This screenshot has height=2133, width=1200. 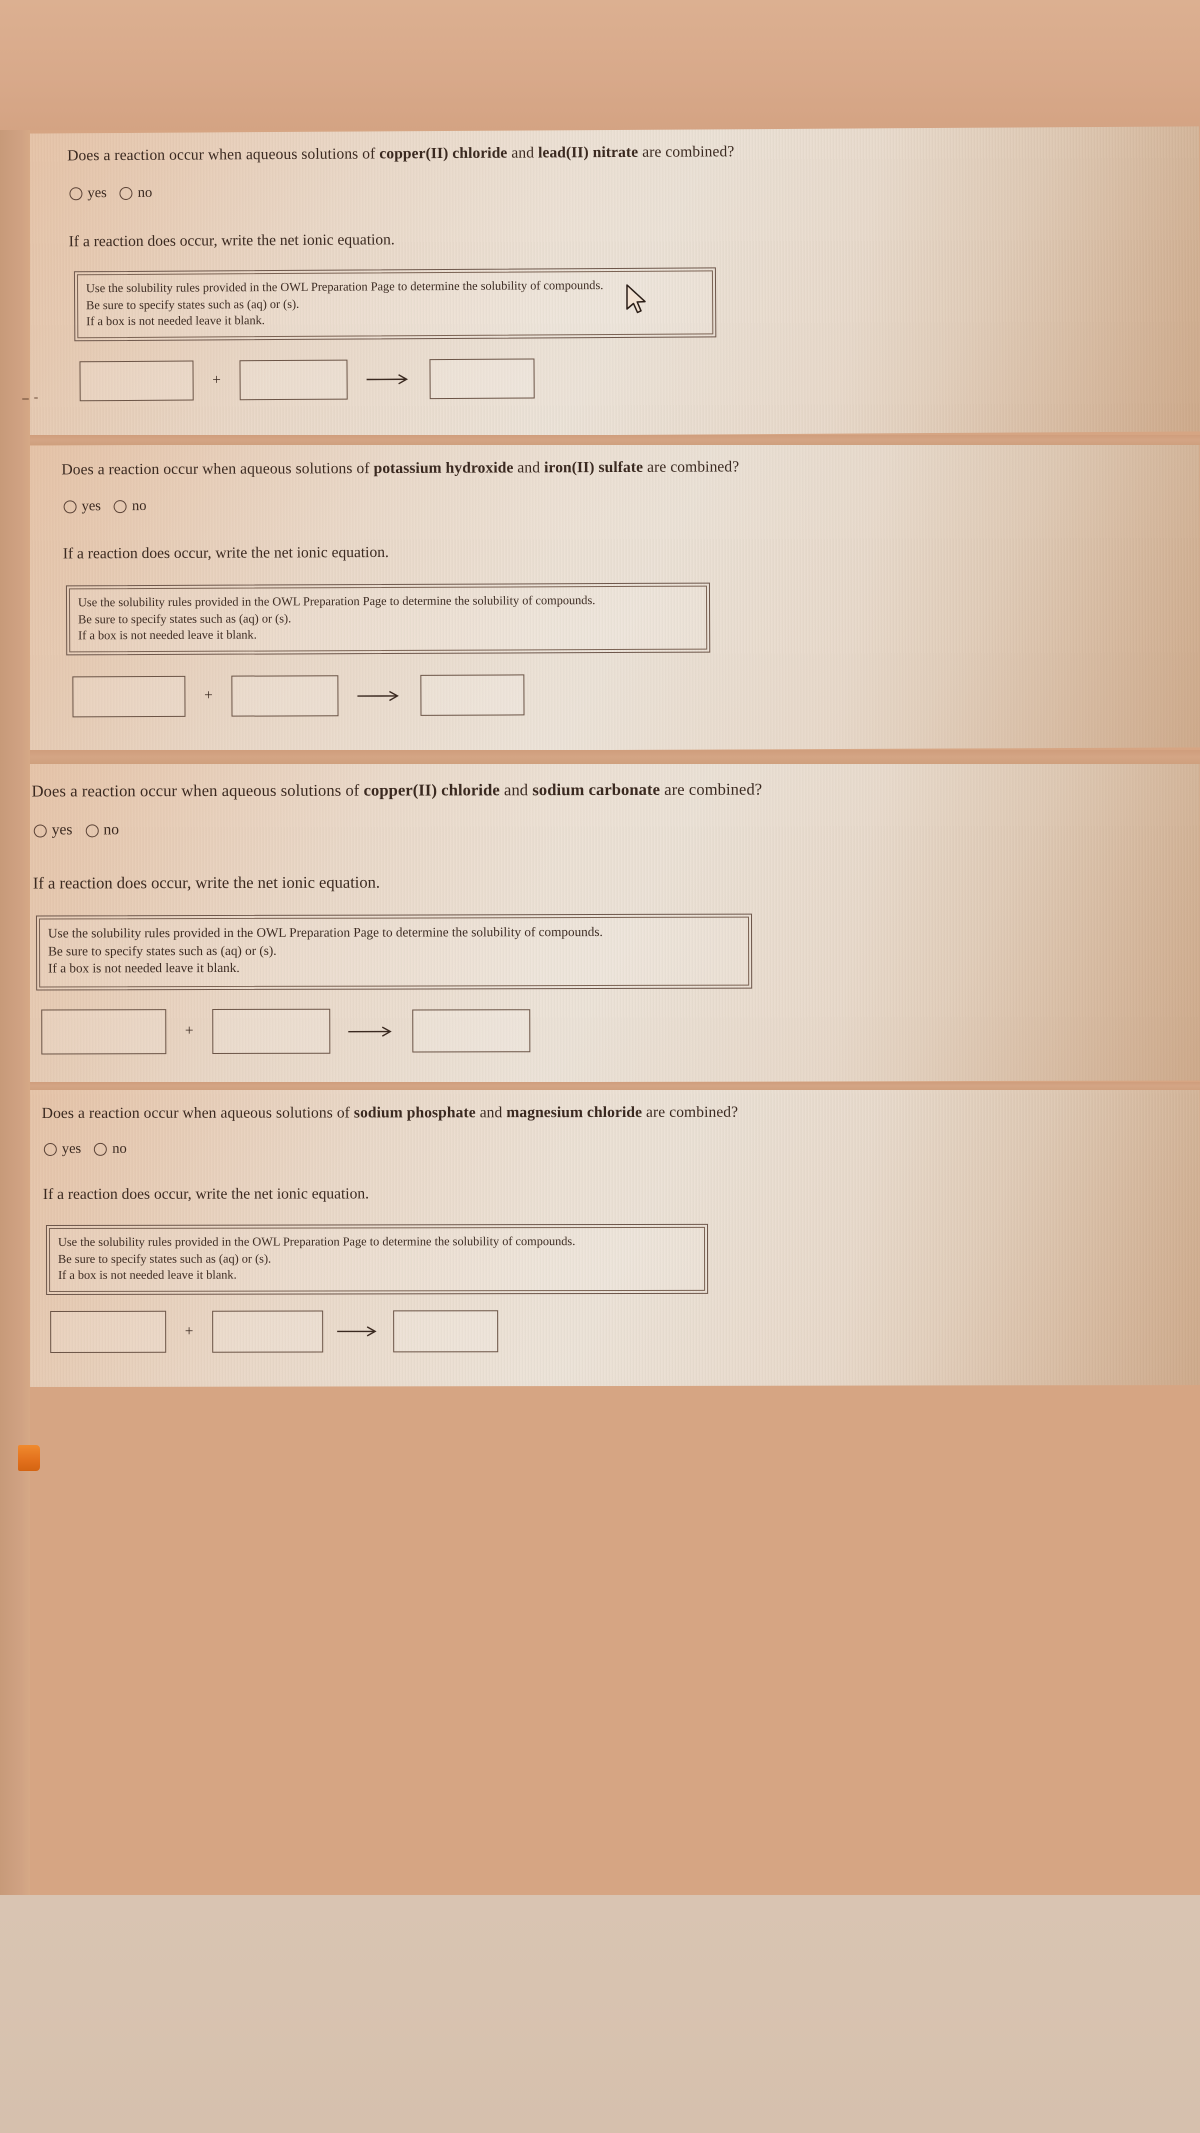 I want to click on photo-top-margin, so click(x=600, y=65).